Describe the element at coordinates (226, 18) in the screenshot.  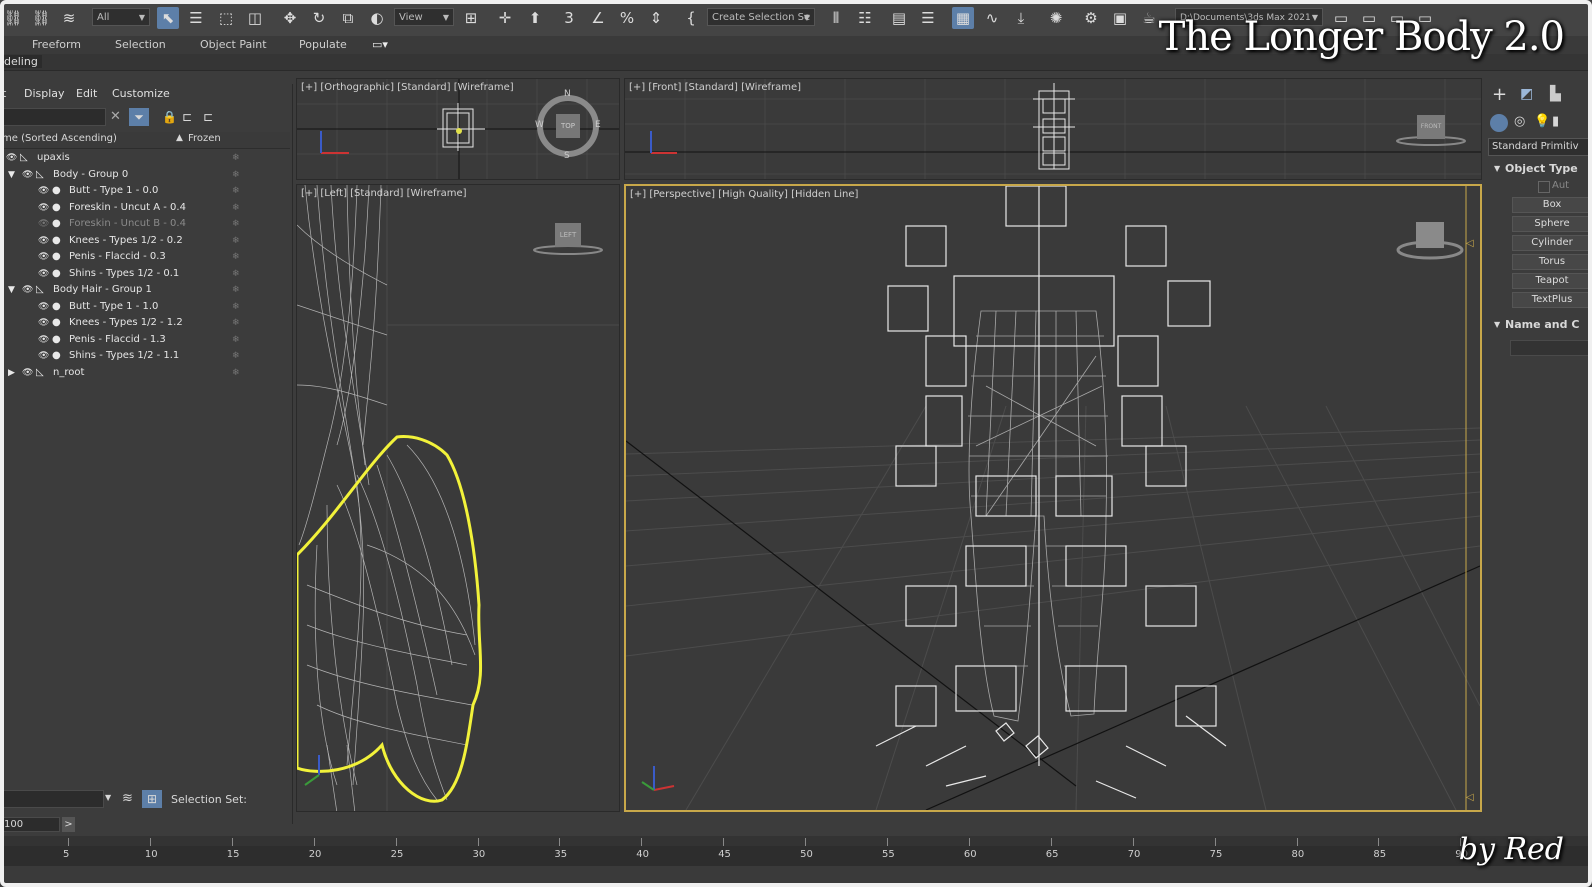
I see `rect-selection-icon: ⬚` at that location.